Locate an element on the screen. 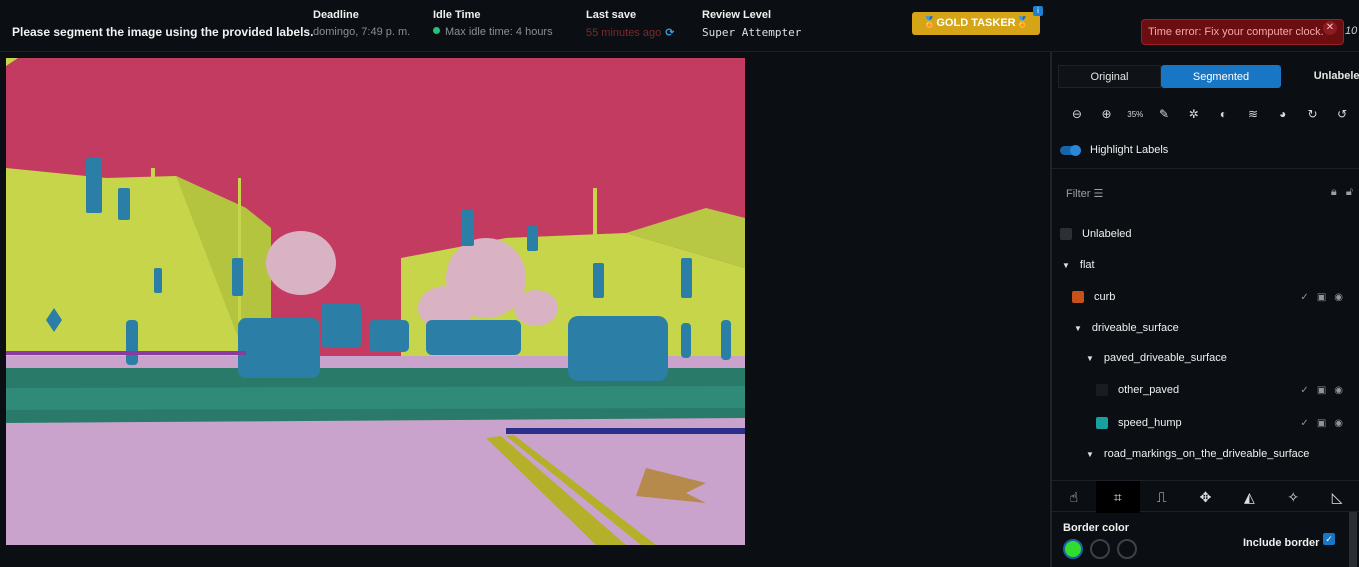 Image resolution: width=1359 pixels, height=567 pixels. deadline-value: domingo, 7:49 p. m. is located at coordinates (362, 32).